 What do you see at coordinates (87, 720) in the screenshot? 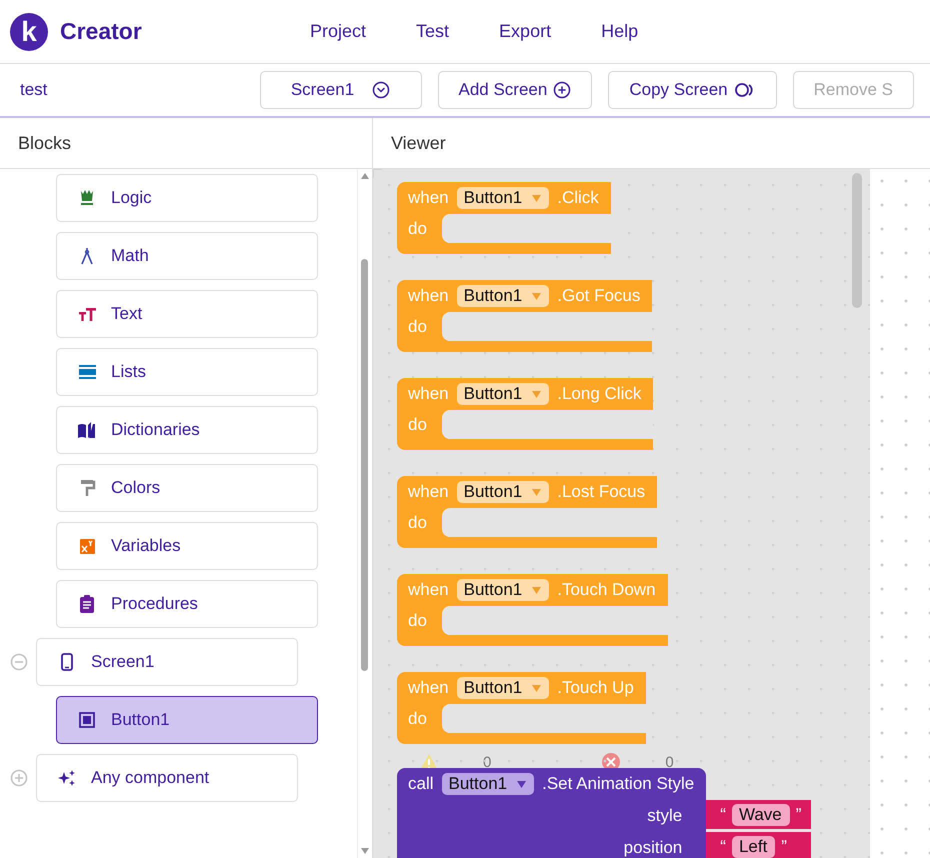
I see `button-component-icon` at bounding box center [87, 720].